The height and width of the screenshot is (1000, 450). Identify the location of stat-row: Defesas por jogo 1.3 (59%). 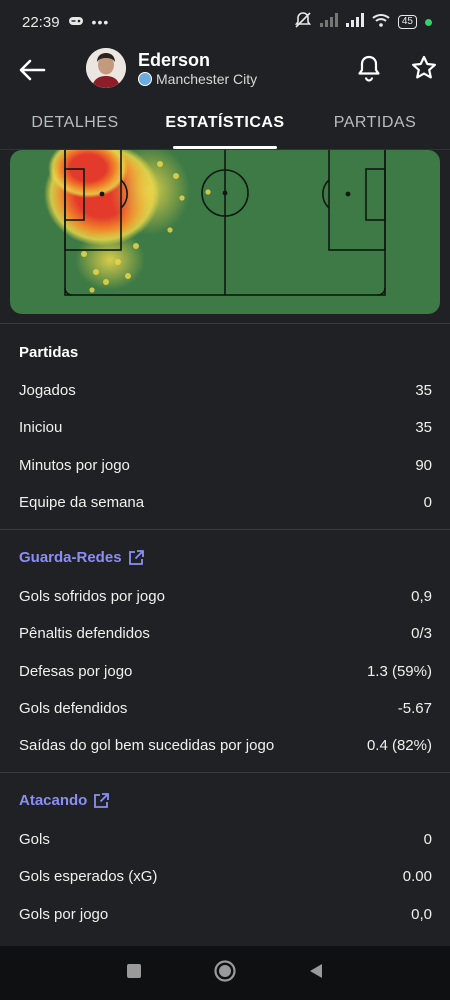
(225, 671).